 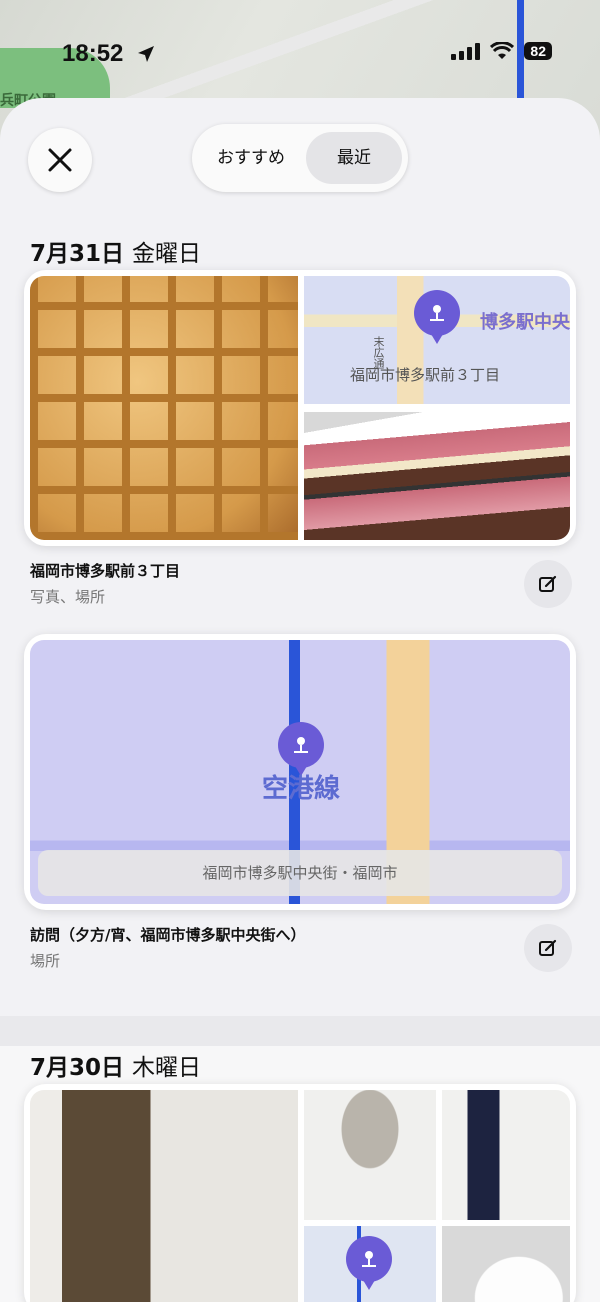 I want to click on close-button, so click(x=60, y=160).